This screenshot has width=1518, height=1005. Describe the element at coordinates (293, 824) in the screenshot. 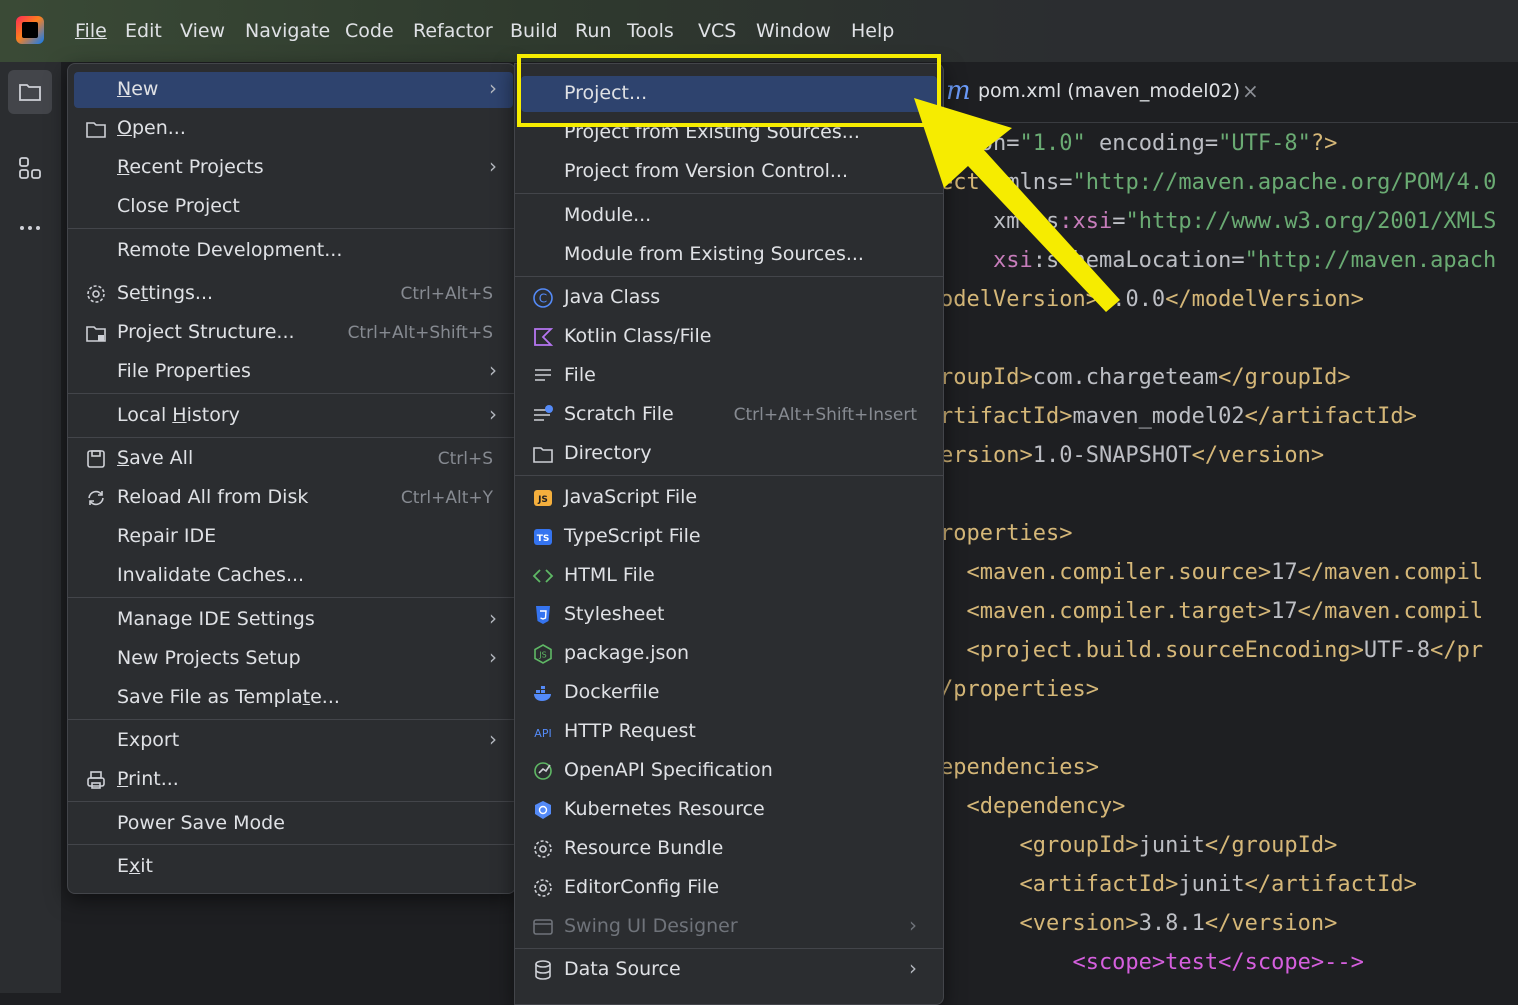

I see `file-menu-item-power-save-mode: Power Save Mode` at that location.